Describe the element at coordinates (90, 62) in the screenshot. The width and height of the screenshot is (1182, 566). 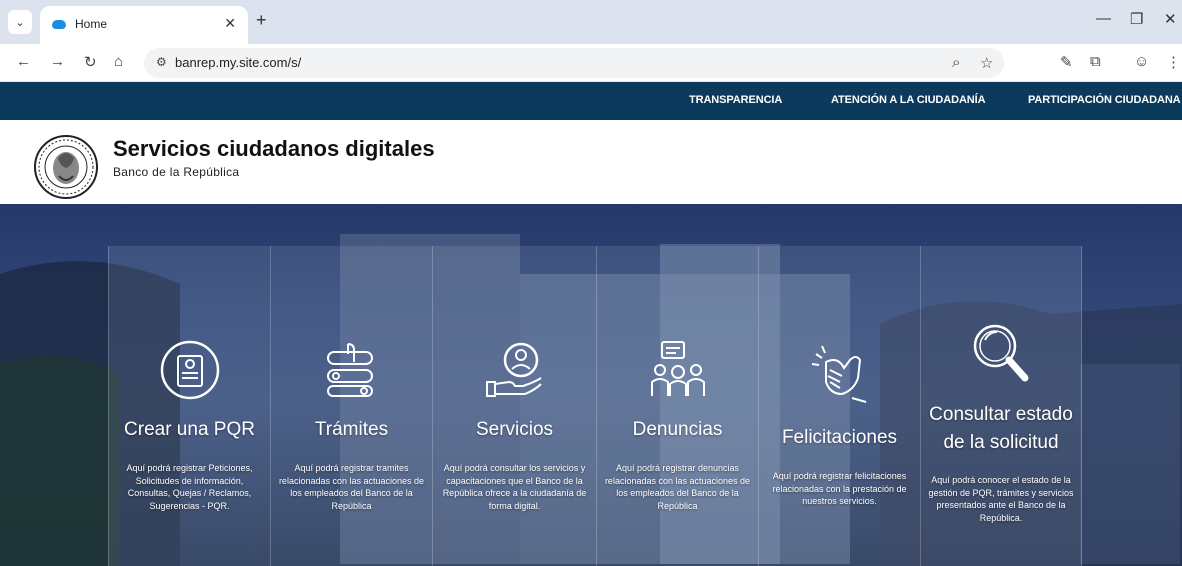
I see `reload-icon: ↻` at that location.